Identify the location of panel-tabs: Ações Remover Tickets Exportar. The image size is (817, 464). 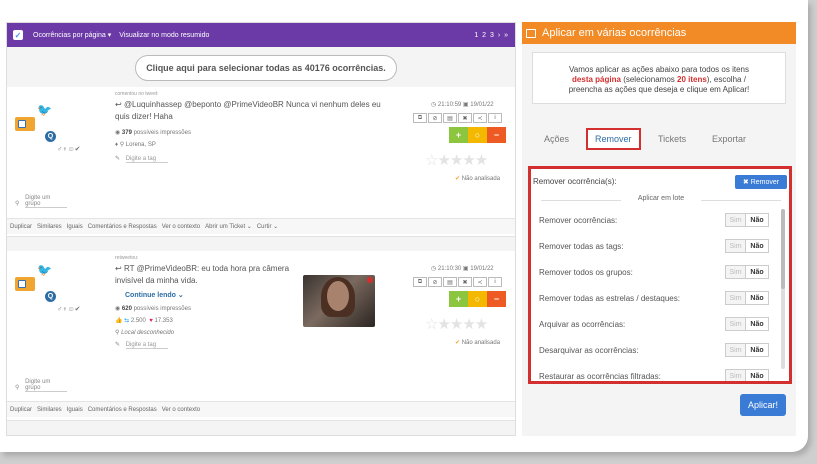
(659, 141).